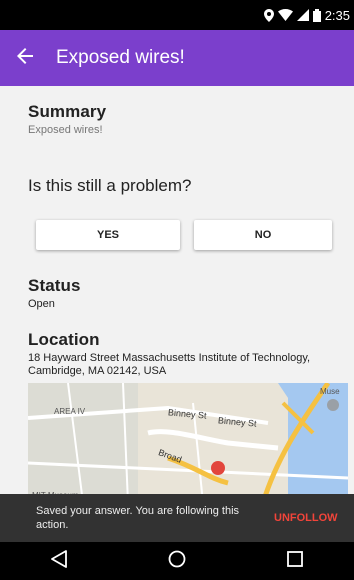  What do you see at coordinates (65, 130) in the screenshot?
I see `summary-text: Exposed wires!` at bounding box center [65, 130].